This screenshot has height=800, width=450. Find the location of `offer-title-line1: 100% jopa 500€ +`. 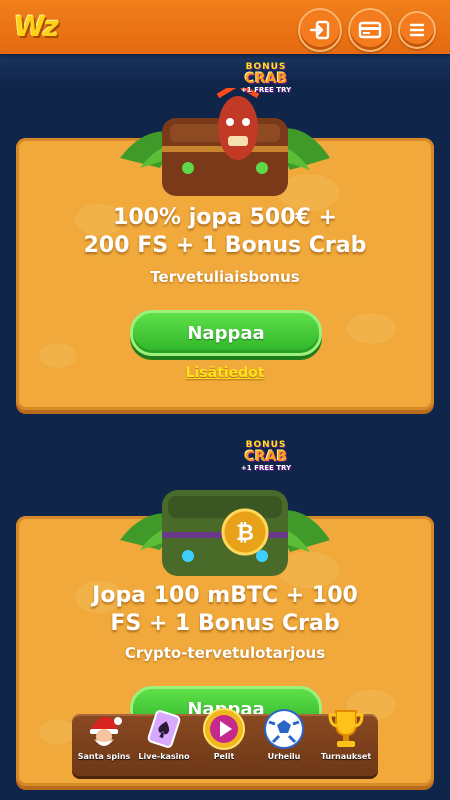

offer-title-line1: 100% jopa 500€ + is located at coordinates (225, 217).